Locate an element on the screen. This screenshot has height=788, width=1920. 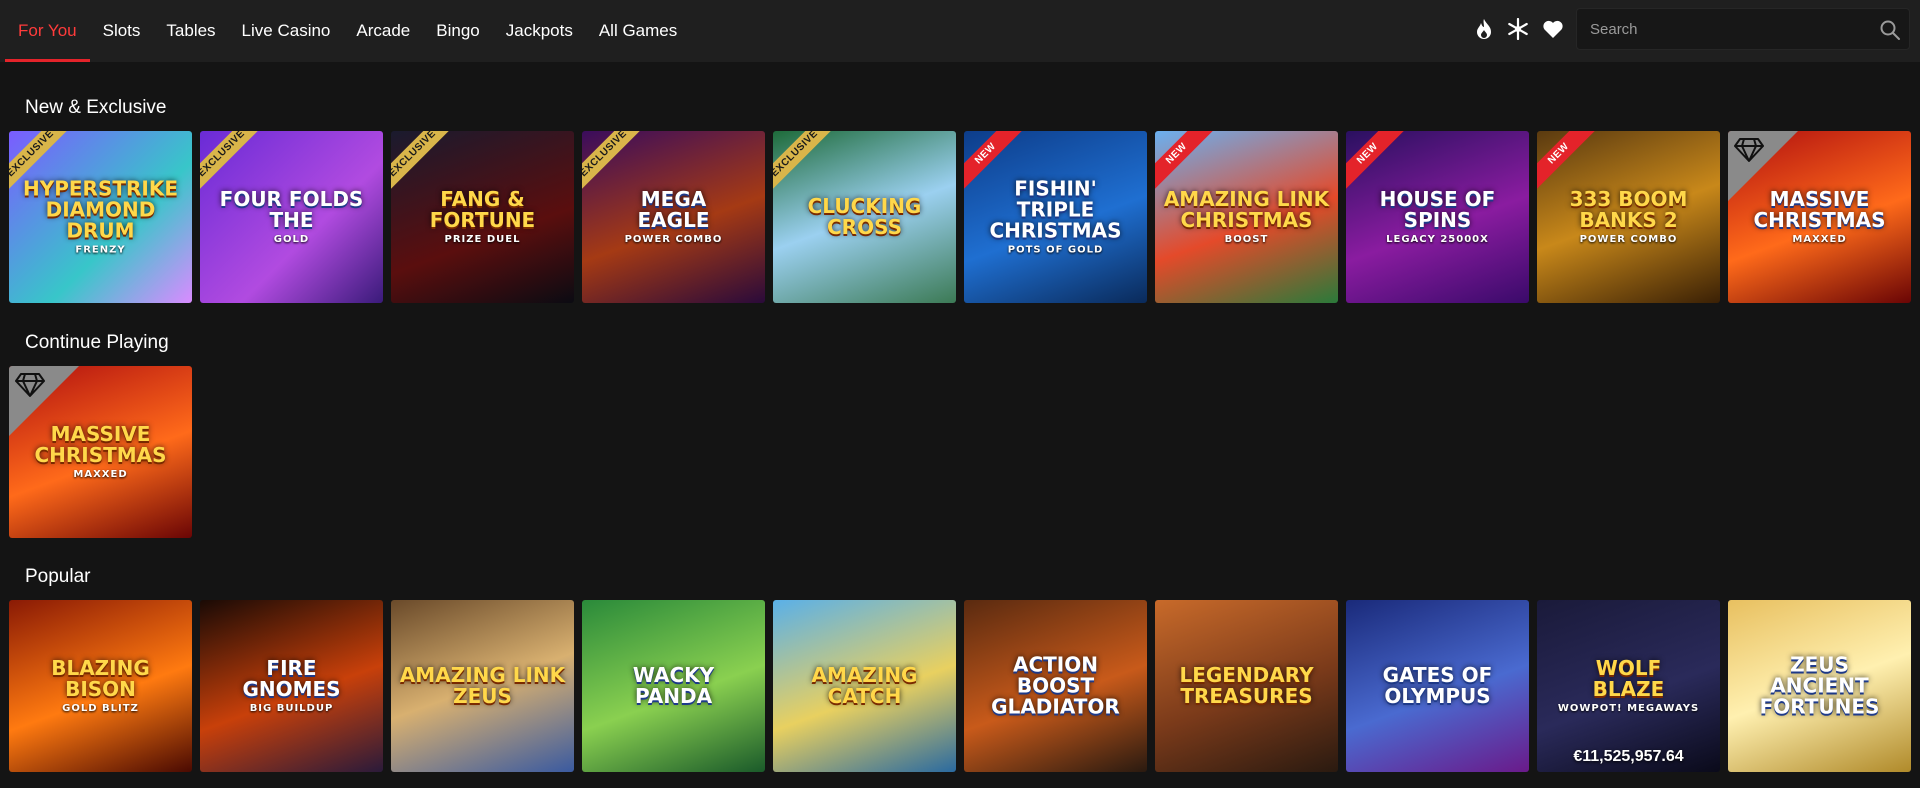
game-logo-art: Amazing Link Zeus is located at coordinates (482, 686).